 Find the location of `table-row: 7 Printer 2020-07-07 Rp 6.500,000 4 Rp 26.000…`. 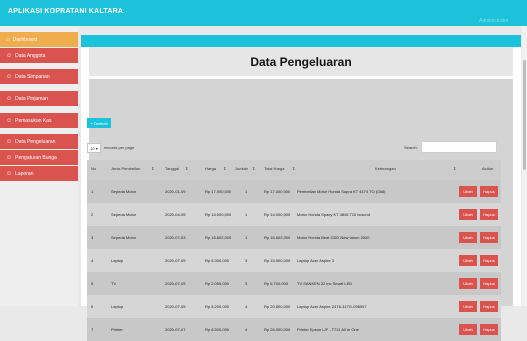

table-row: 7 Printer 2020-07-07 Rp 6.500,000 4 Rp 26.000… is located at coordinates (294, 329).